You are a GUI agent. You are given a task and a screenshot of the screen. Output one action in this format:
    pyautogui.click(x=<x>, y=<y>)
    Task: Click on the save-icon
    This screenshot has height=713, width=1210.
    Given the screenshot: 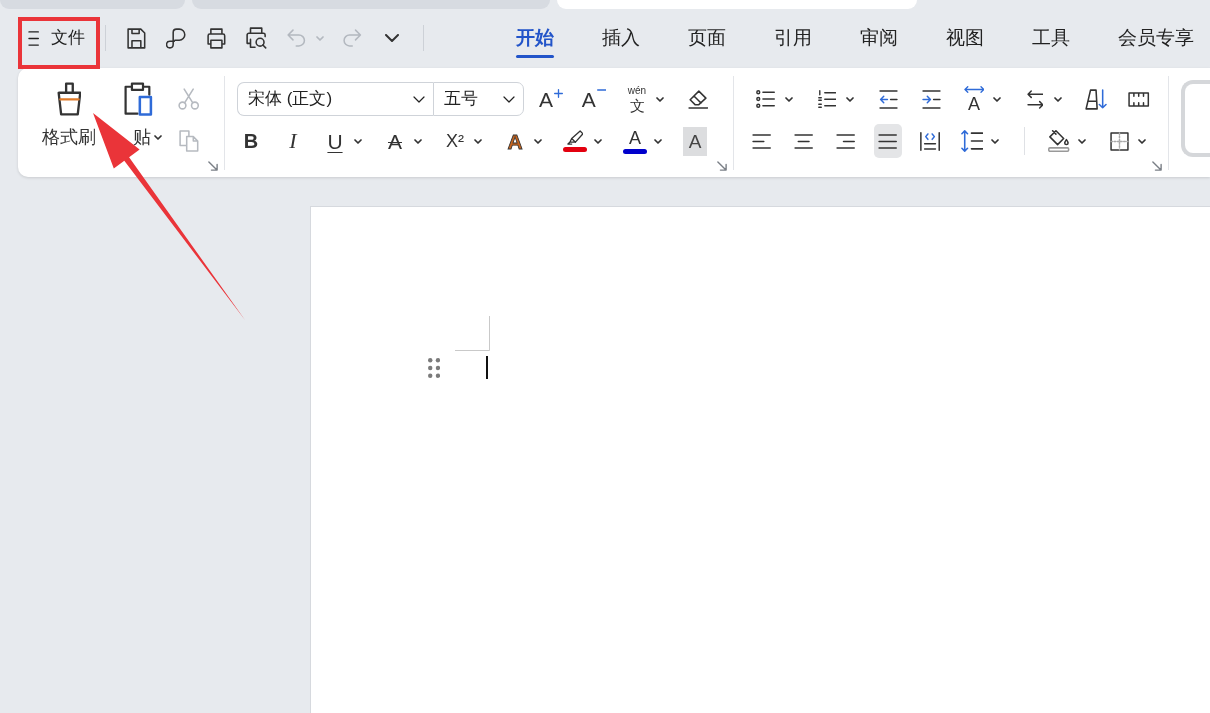 What is the action you would take?
    pyautogui.click(x=136, y=38)
    